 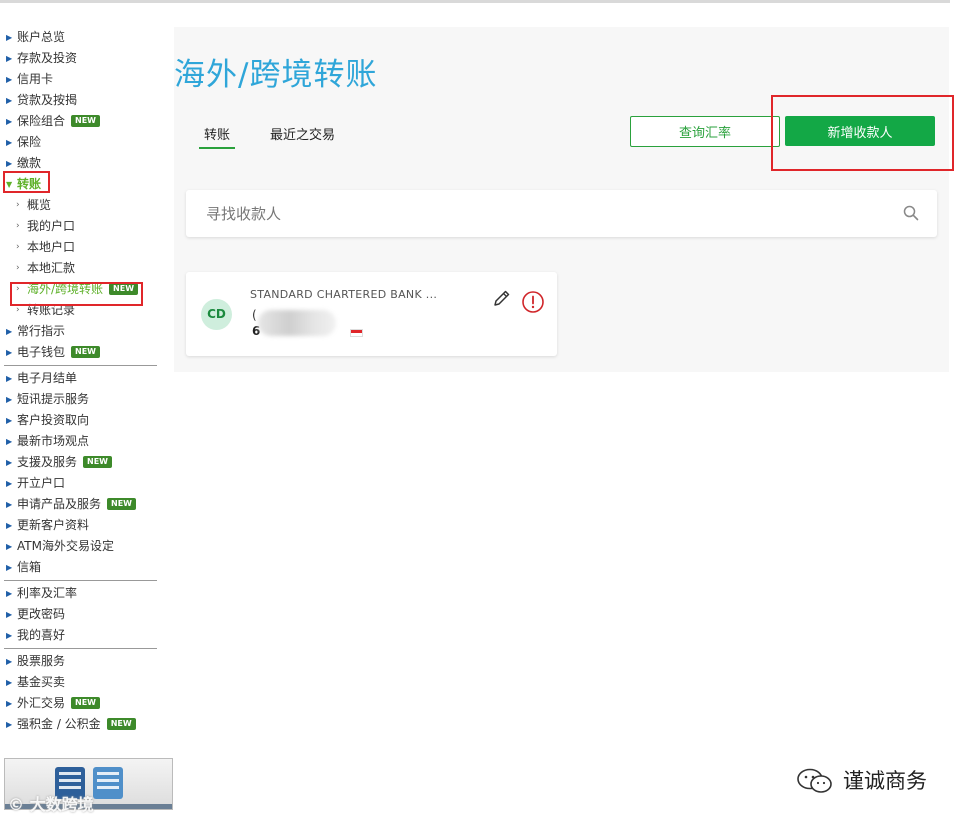 What do you see at coordinates (80, 268) in the screenshot?
I see `sidebar-subitem-local-remittance: › 本地汇款` at bounding box center [80, 268].